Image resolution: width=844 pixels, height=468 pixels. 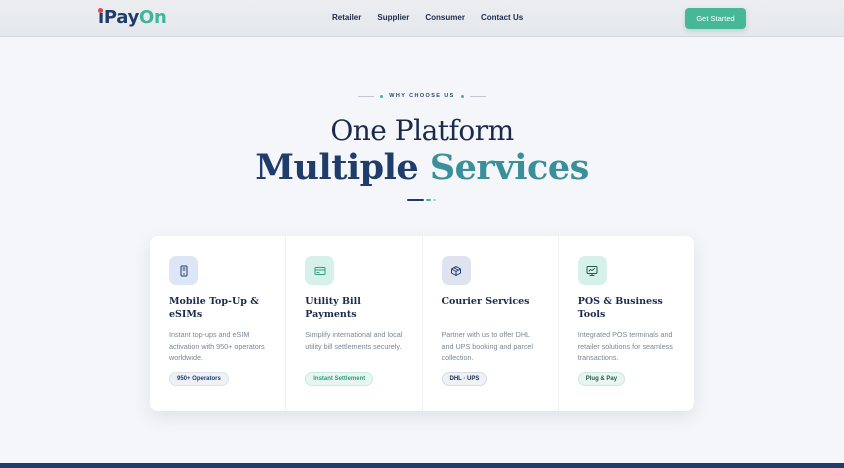 What do you see at coordinates (333, 308) in the screenshot?
I see `card-title: Utility Bill Payments` at bounding box center [333, 308].